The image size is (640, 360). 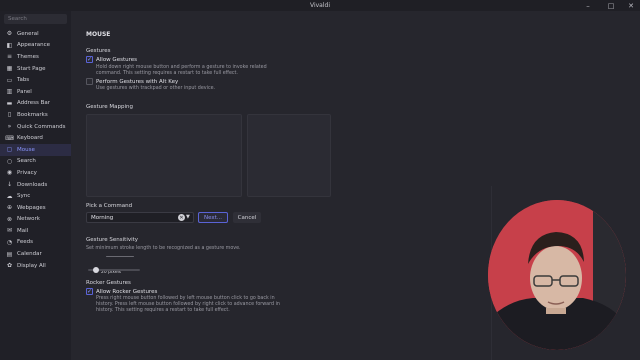 I want to click on window-title: Vivaldi, so click(x=319, y=5).